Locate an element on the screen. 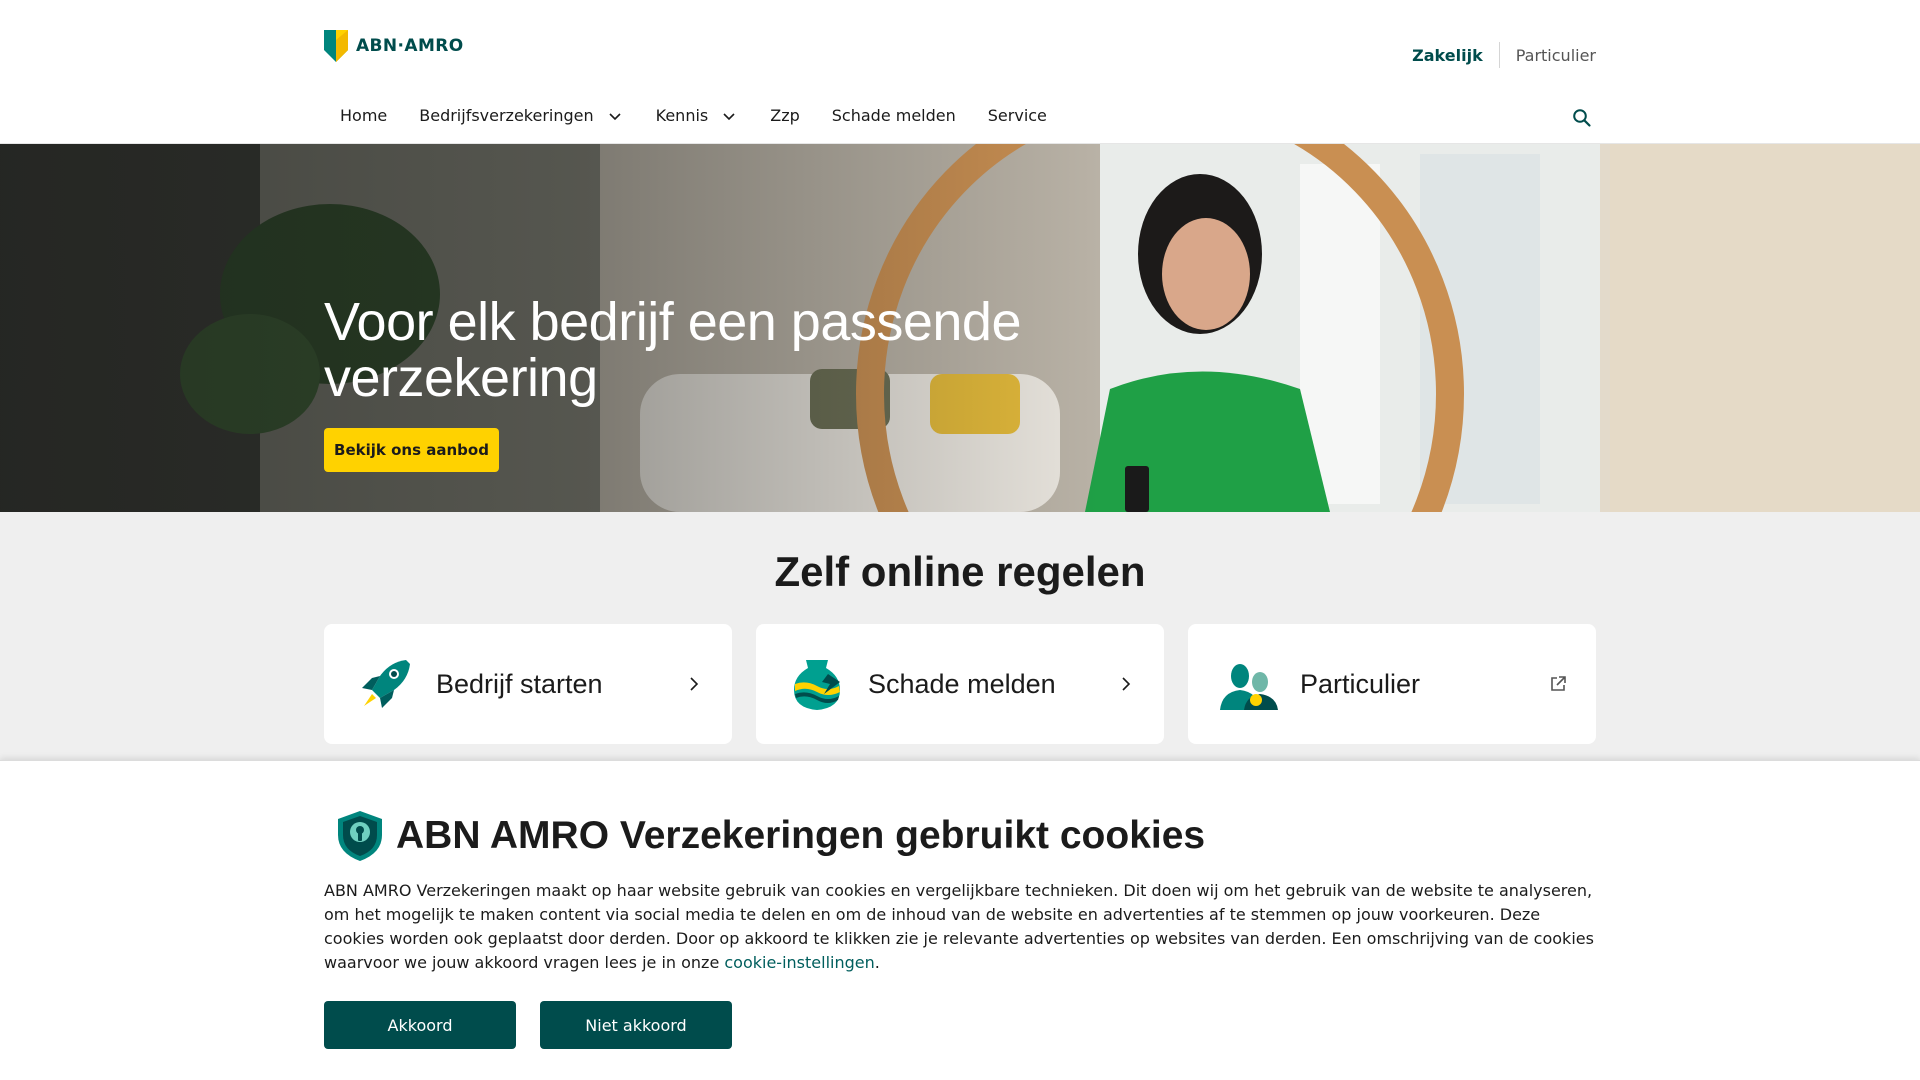 The image size is (1920, 1080). nav-label: Kennis is located at coordinates (682, 115).